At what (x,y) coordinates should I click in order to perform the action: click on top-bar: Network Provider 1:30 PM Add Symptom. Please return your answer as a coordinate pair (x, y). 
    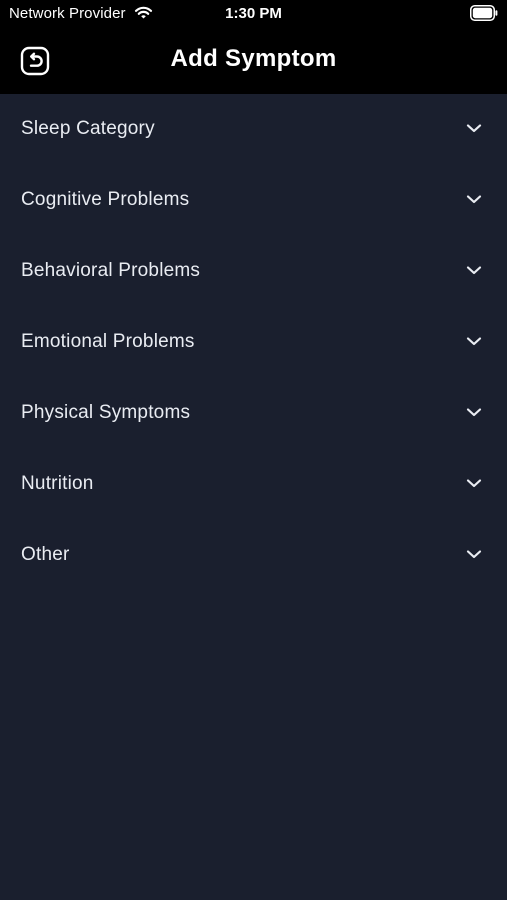
    Looking at the image, I should click on (253, 47).